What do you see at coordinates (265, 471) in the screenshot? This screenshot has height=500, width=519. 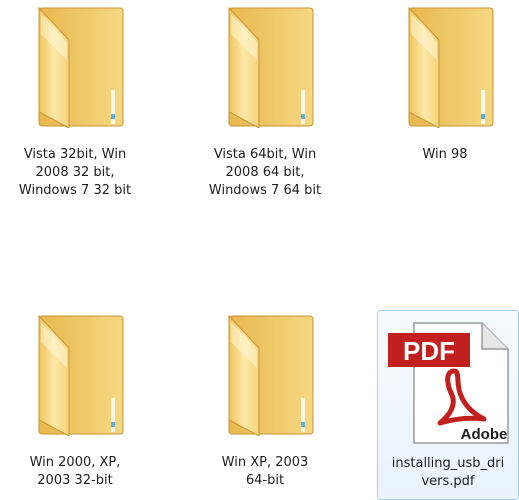 I see `folder-label: Win XP, 2003 64-bit` at bounding box center [265, 471].